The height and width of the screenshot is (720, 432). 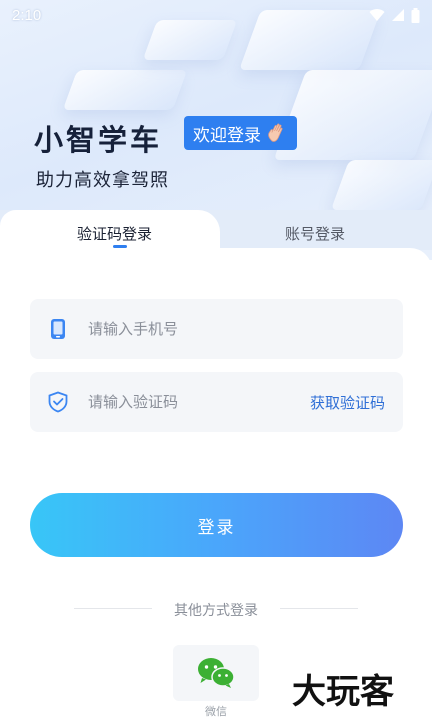 What do you see at coordinates (415, 15) in the screenshot?
I see `battery-icon` at bounding box center [415, 15].